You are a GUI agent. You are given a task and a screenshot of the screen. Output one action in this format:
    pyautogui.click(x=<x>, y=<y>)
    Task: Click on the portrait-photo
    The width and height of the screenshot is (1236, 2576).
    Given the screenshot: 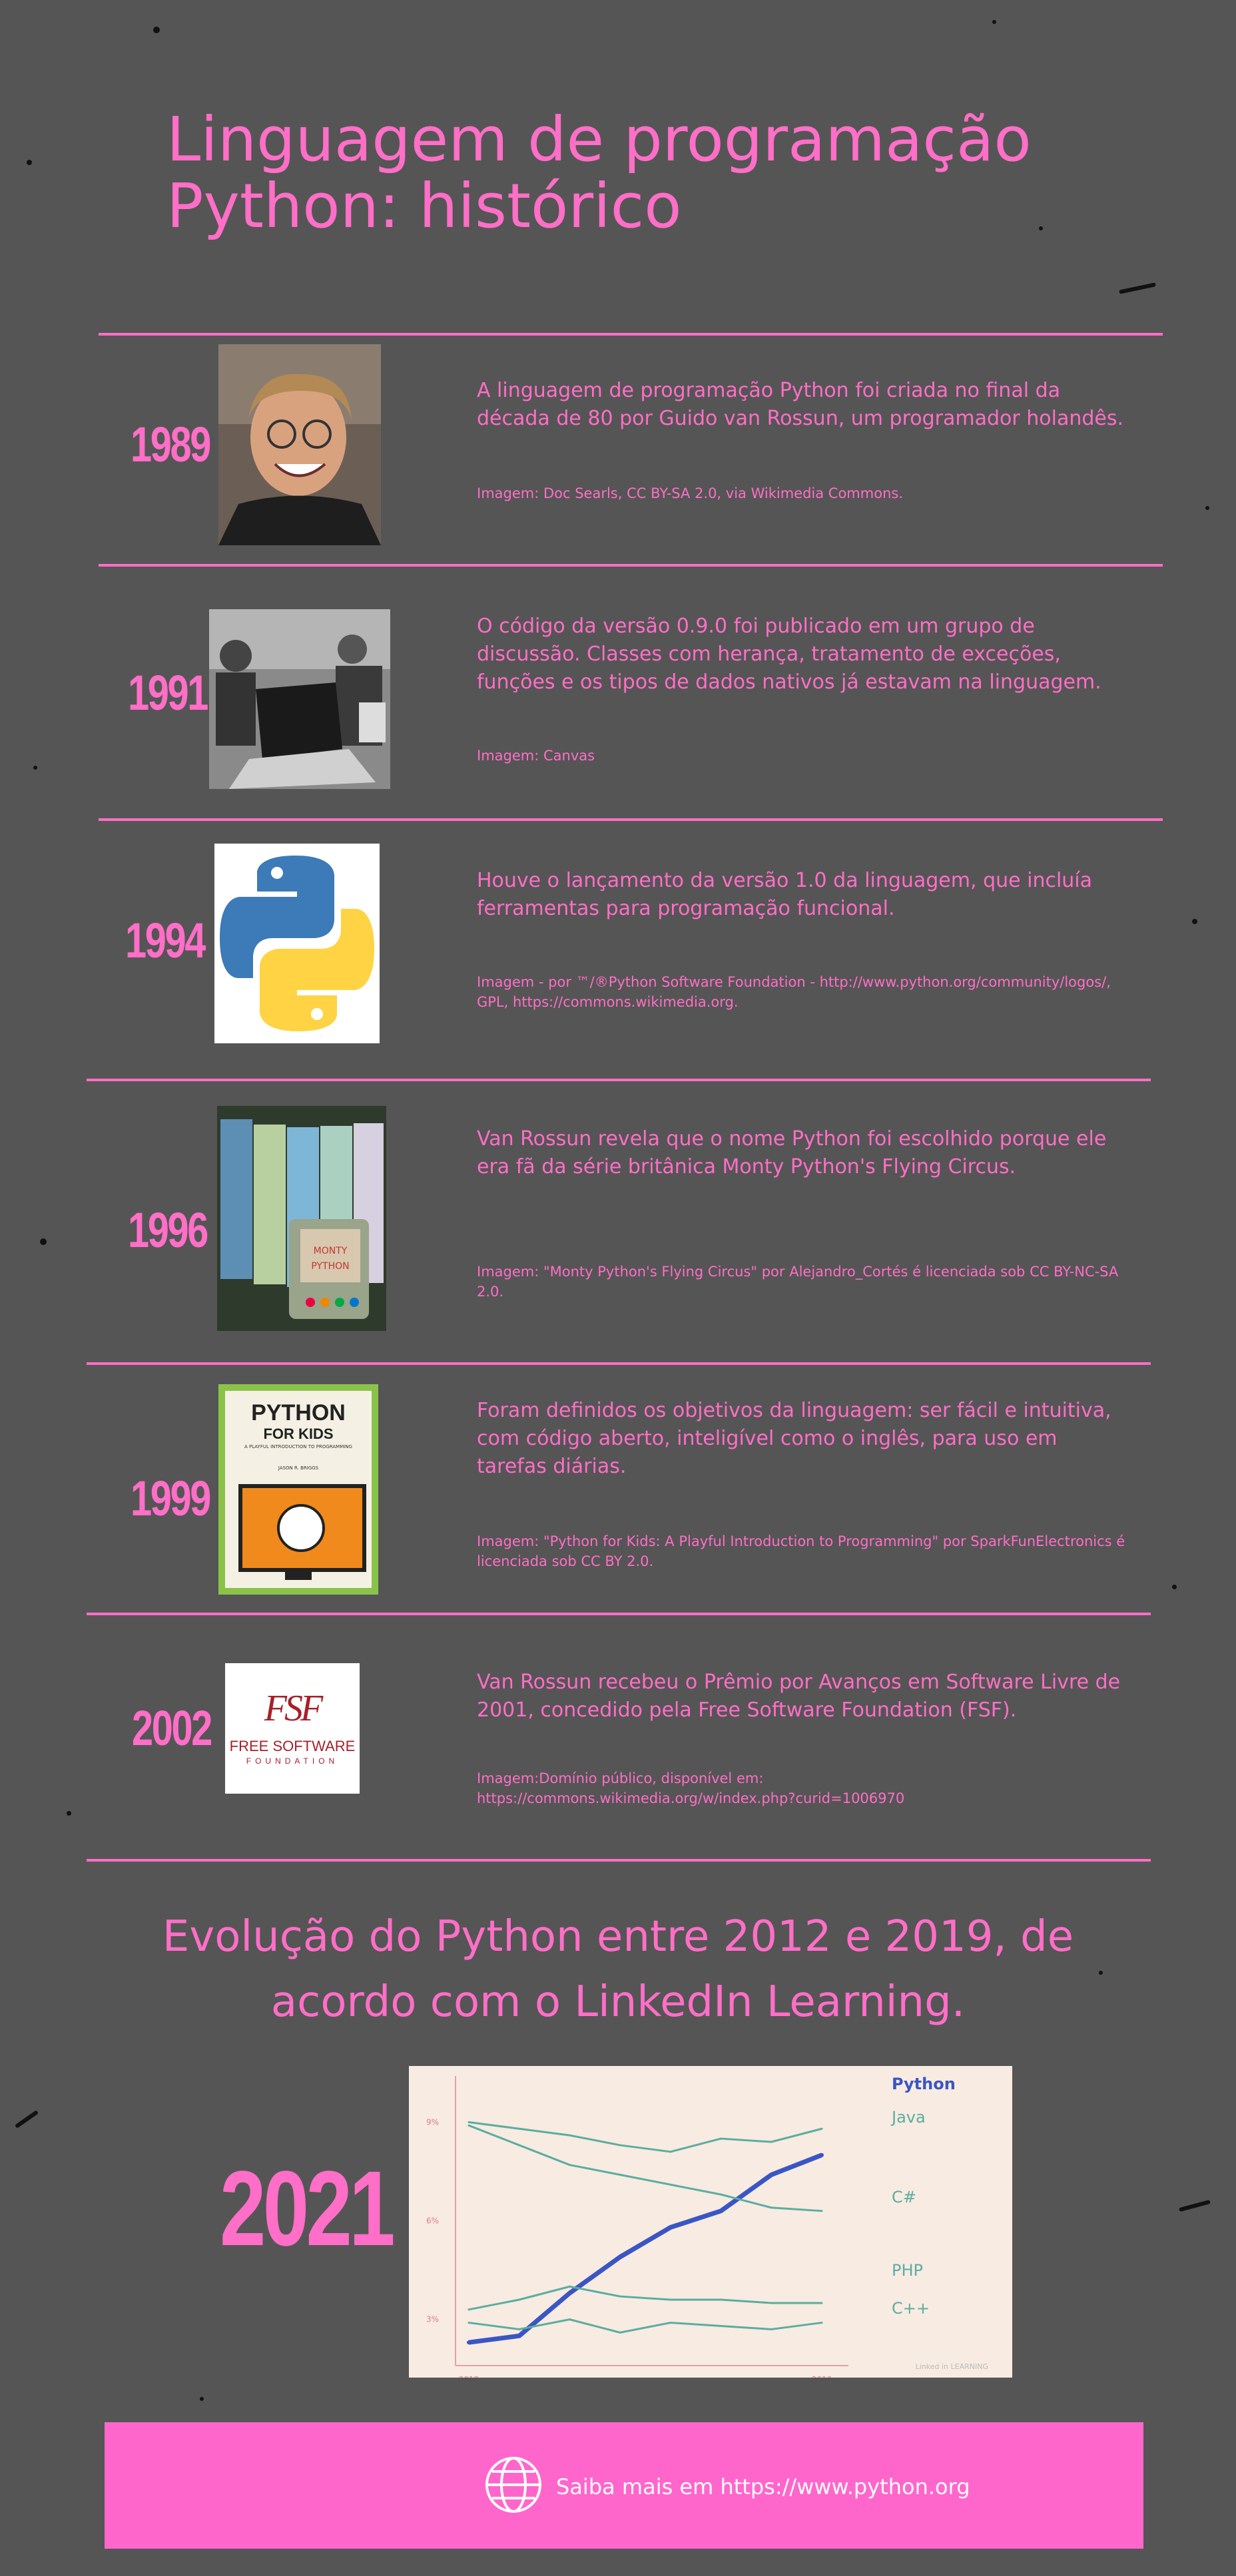 What is the action you would take?
    pyautogui.click(x=299, y=445)
    